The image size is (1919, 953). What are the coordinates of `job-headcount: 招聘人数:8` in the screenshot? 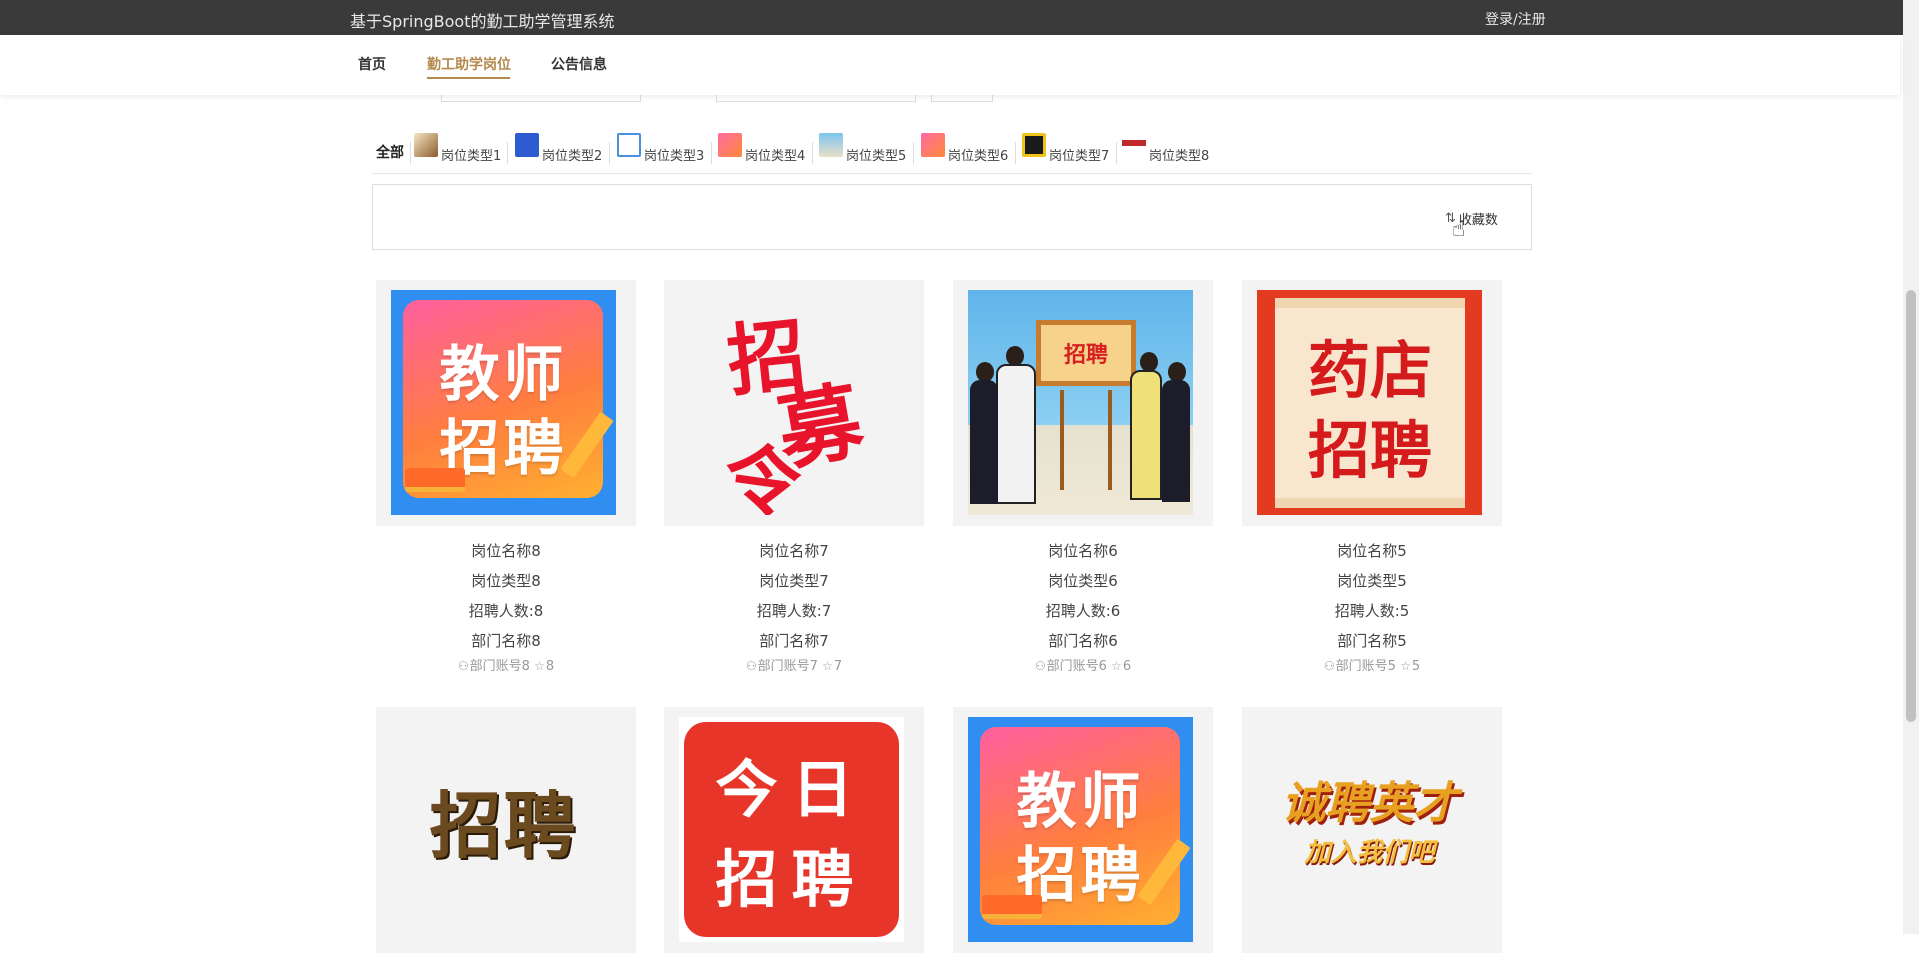 It's located at (506, 611).